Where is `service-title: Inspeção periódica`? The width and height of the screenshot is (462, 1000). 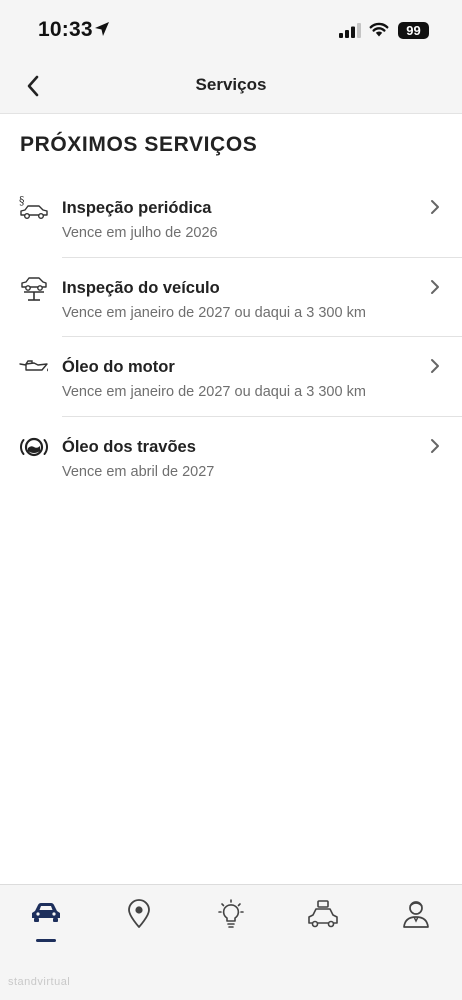
service-title: Inspeção periódica is located at coordinates (137, 208).